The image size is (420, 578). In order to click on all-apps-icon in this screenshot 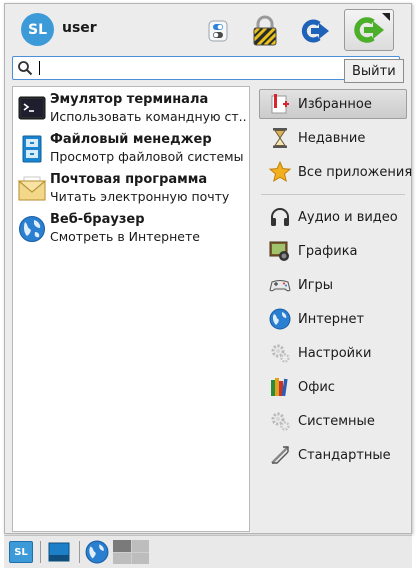, I will do `click(280, 172)`.